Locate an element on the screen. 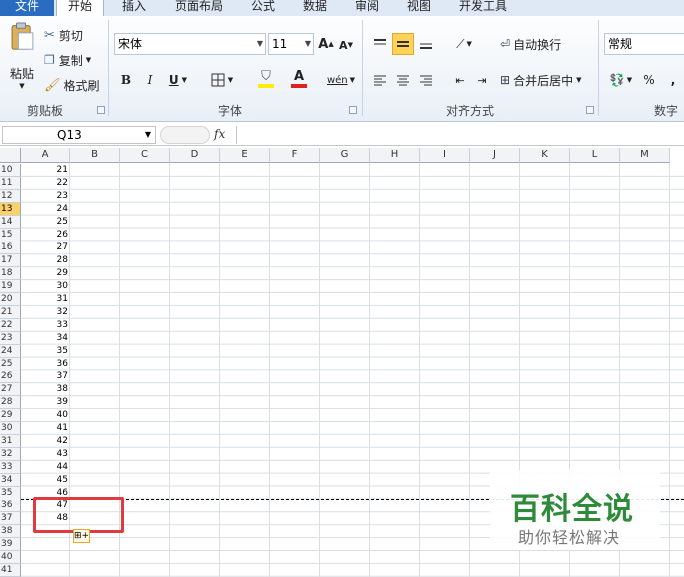 This screenshot has height=577, width=684. format-painter-button: 🖌 格式刷 is located at coordinates (72, 85).